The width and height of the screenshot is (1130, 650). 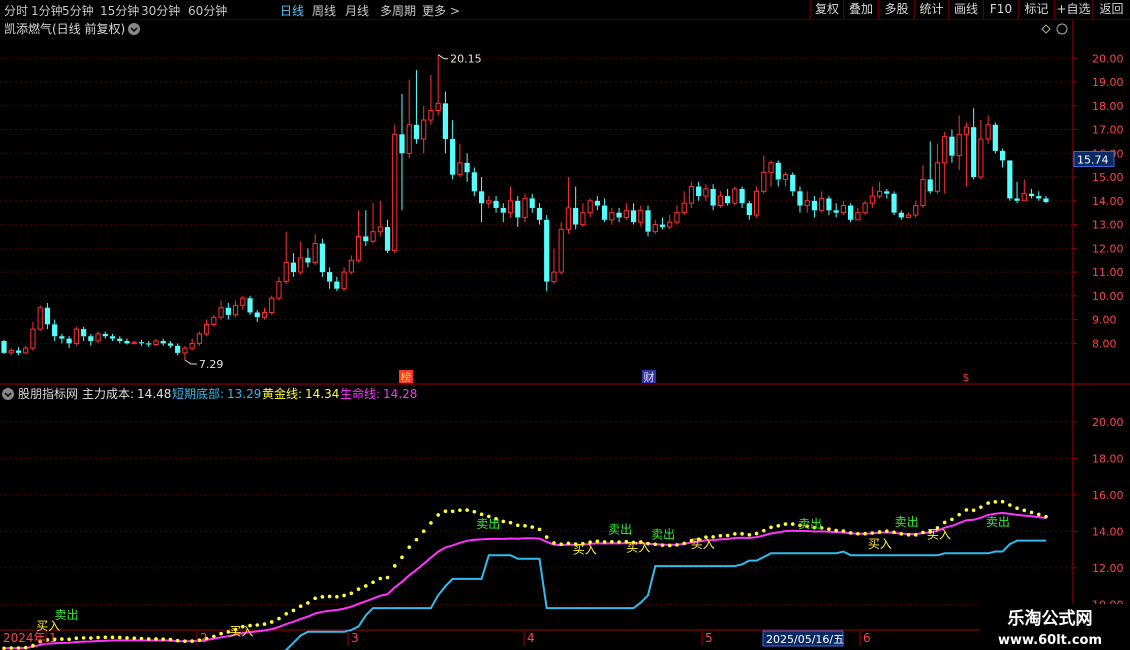 What do you see at coordinates (1062, 29) in the screenshot?
I see `settings-circle-icon` at bounding box center [1062, 29].